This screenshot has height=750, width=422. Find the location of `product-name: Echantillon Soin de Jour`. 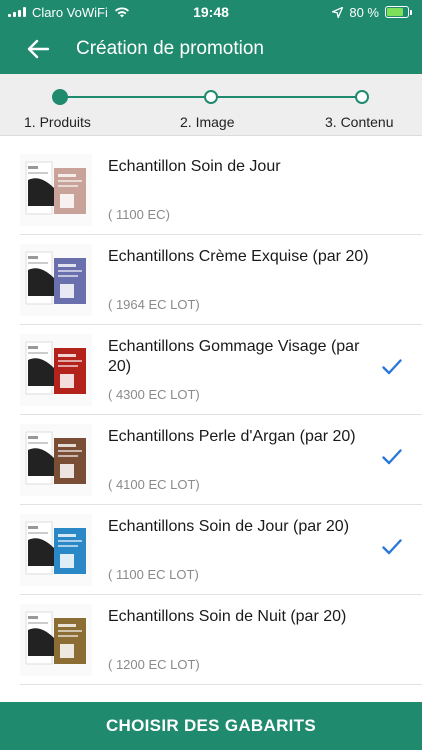

product-name: Echantillon Soin de Jour is located at coordinates (194, 166).